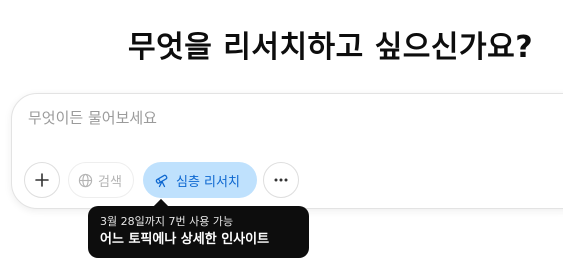 The image size is (563, 275). I want to click on ellipsis-icon, so click(281, 180).